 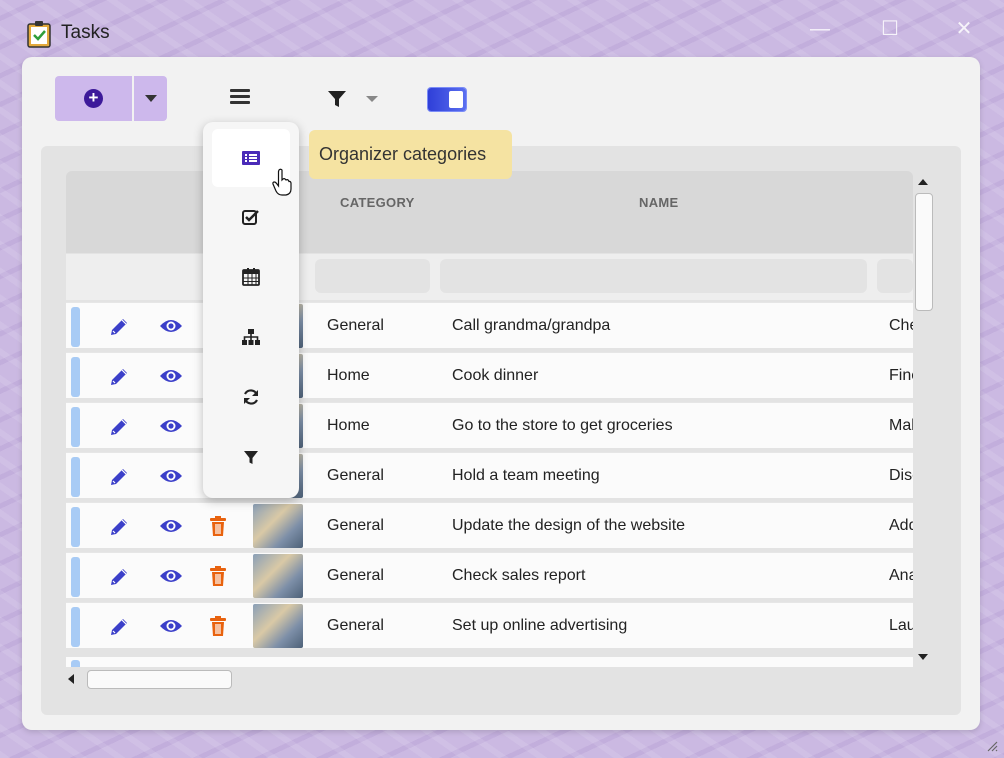 I want to click on popup-item-recurring, so click(x=251, y=397).